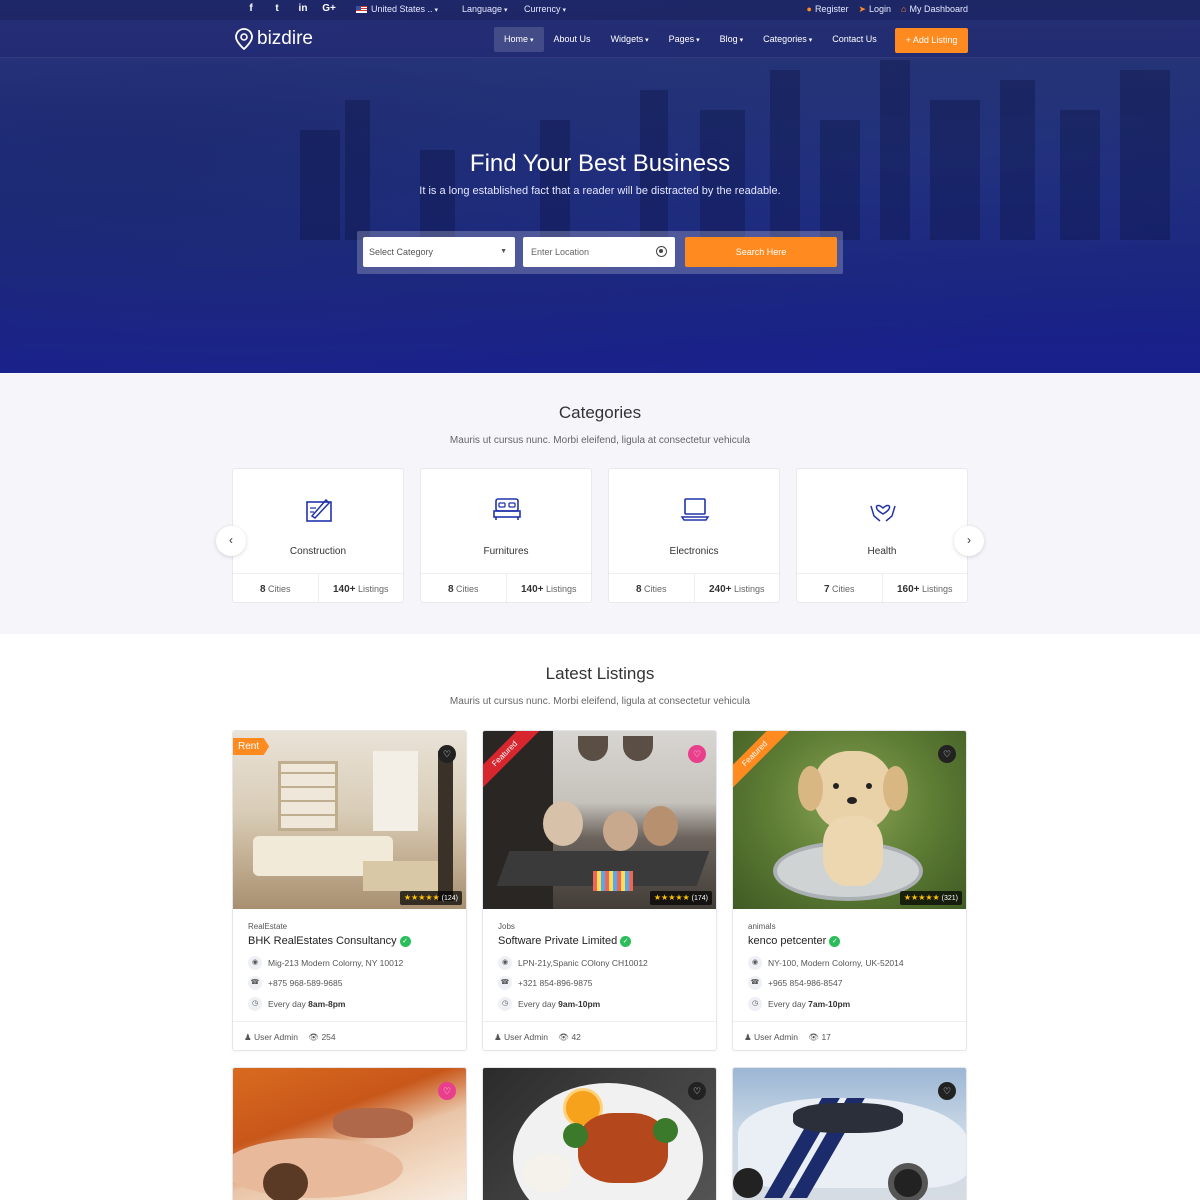 This screenshot has width=1200, height=1200. I want to click on nav-contact: Contact Us, so click(854, 39).